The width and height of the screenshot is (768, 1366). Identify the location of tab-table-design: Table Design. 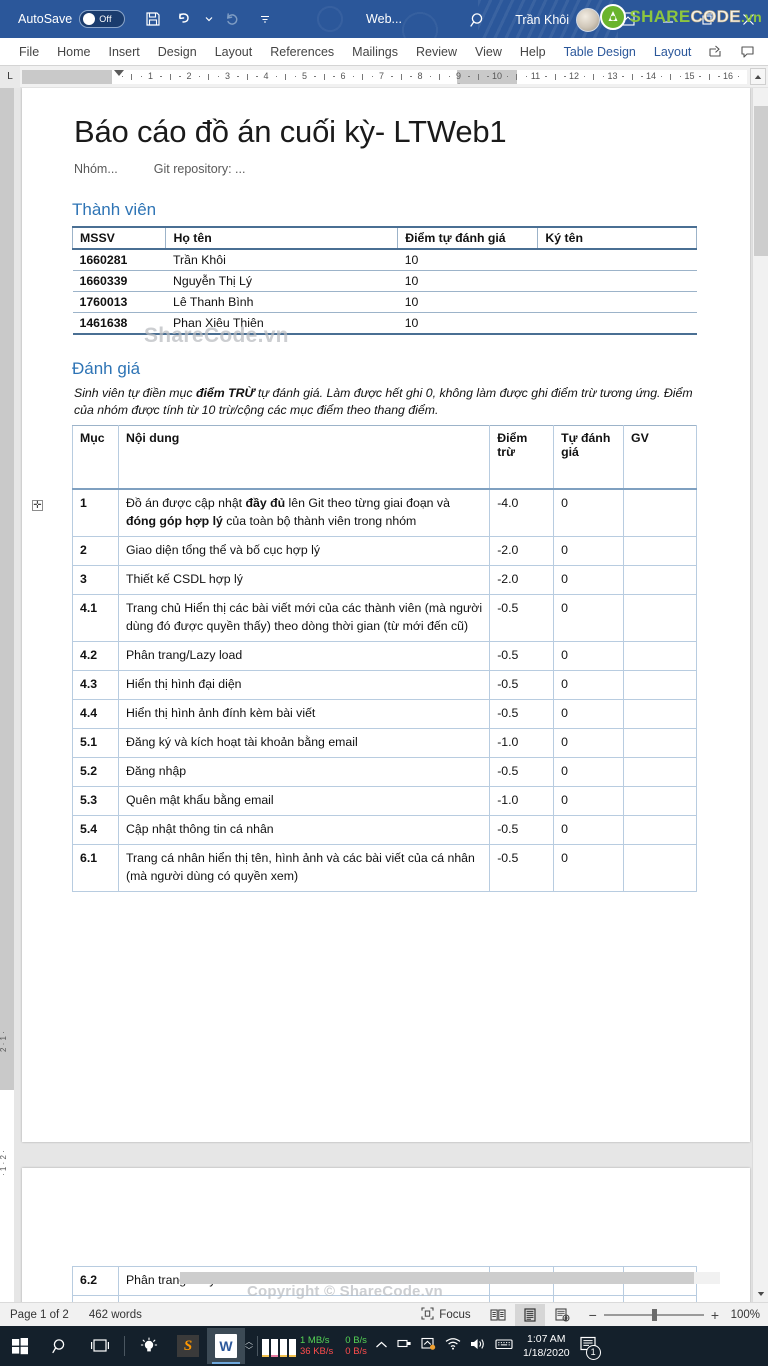
(600, 52).